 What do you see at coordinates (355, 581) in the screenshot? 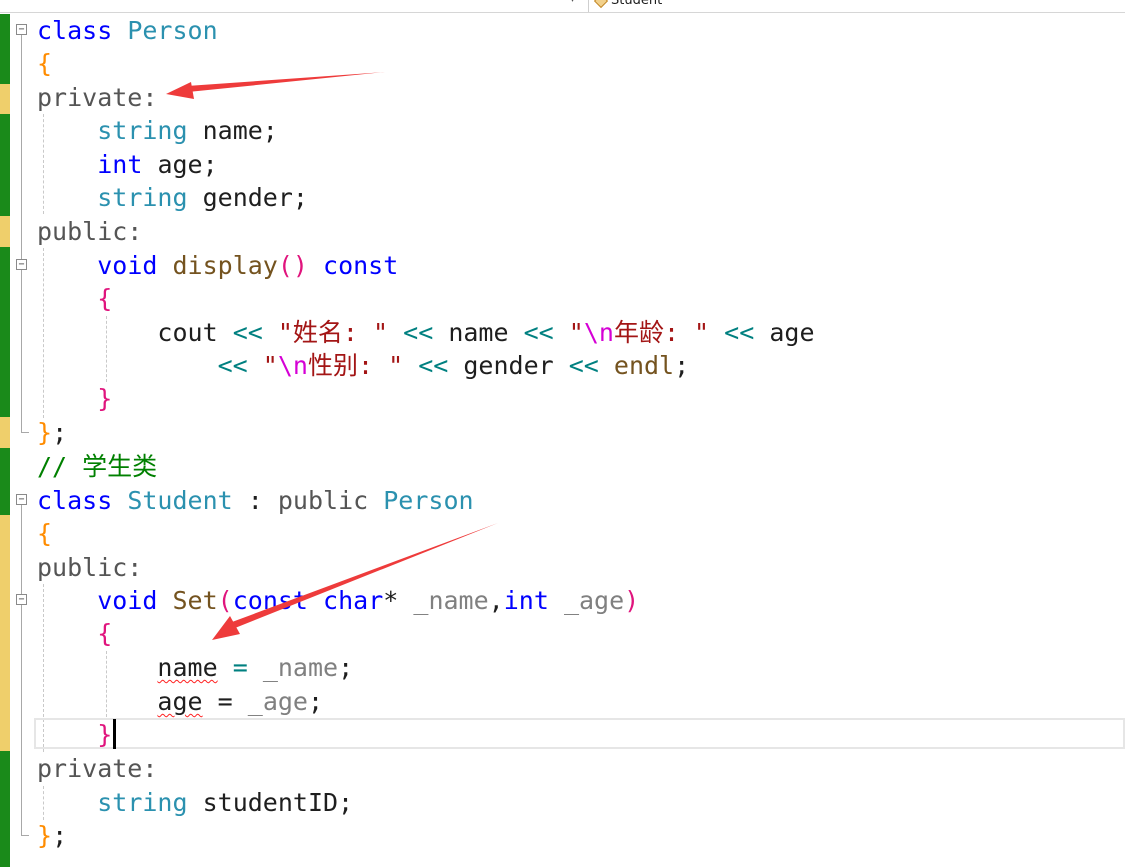
I see `arrow-to-set-body-icon` at bounding box center [355, 581].